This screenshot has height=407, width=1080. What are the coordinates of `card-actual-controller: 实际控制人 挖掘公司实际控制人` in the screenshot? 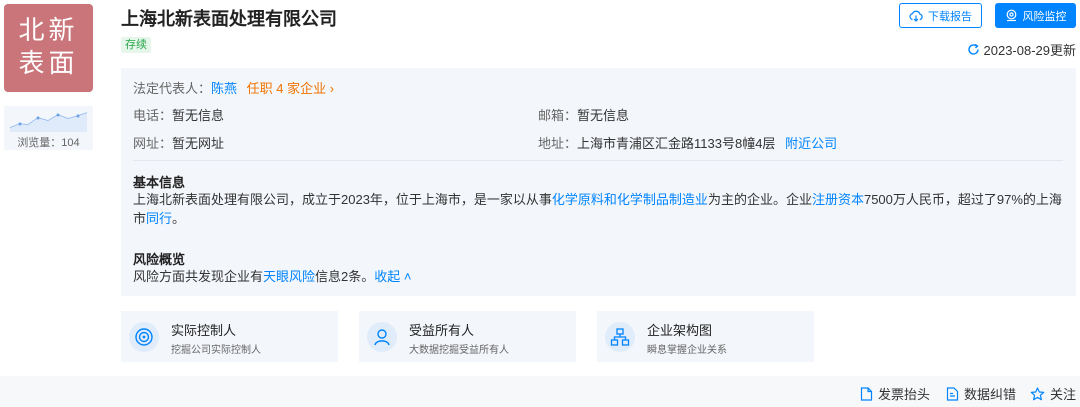 It's located at (229, 336).